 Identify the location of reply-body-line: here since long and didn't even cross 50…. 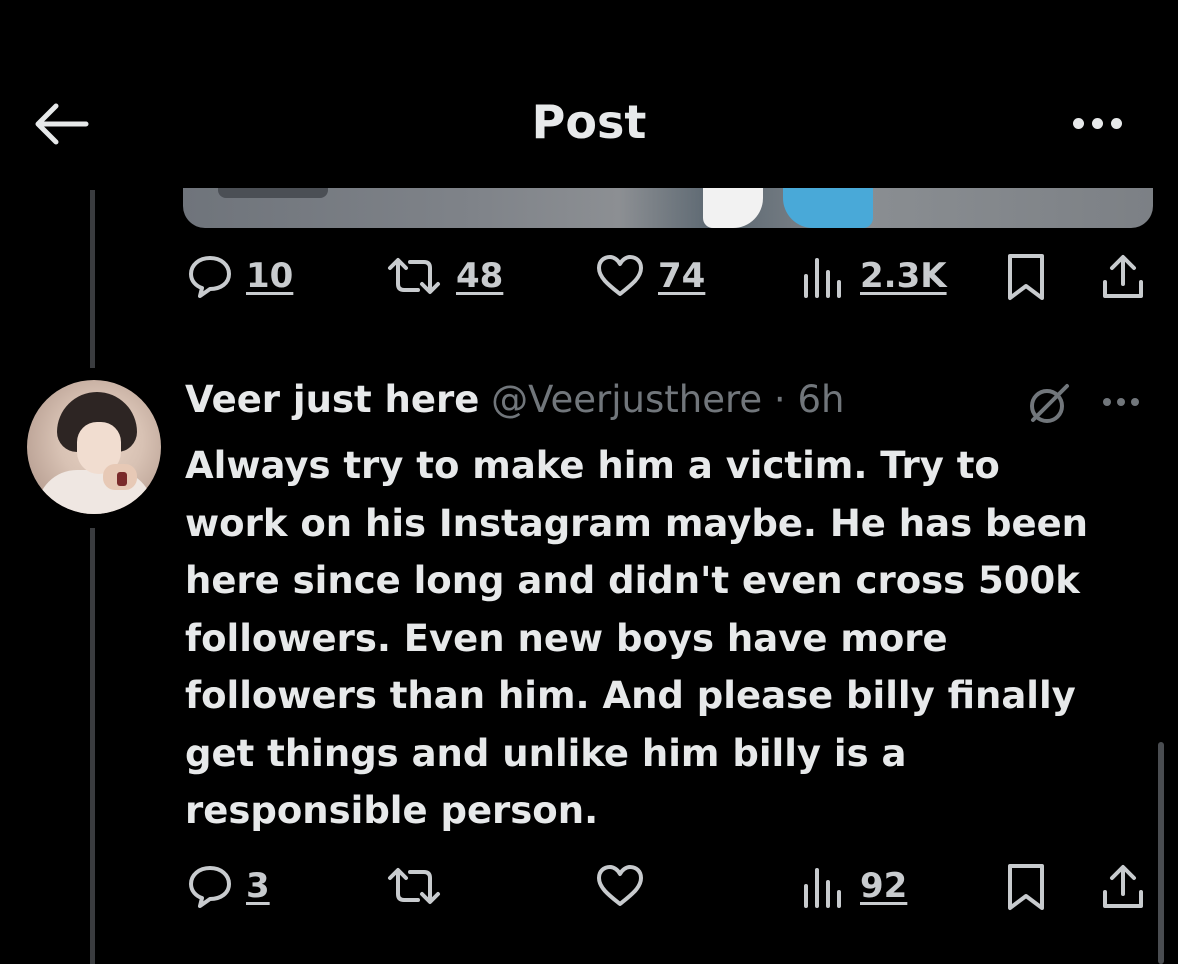
(632, 580).